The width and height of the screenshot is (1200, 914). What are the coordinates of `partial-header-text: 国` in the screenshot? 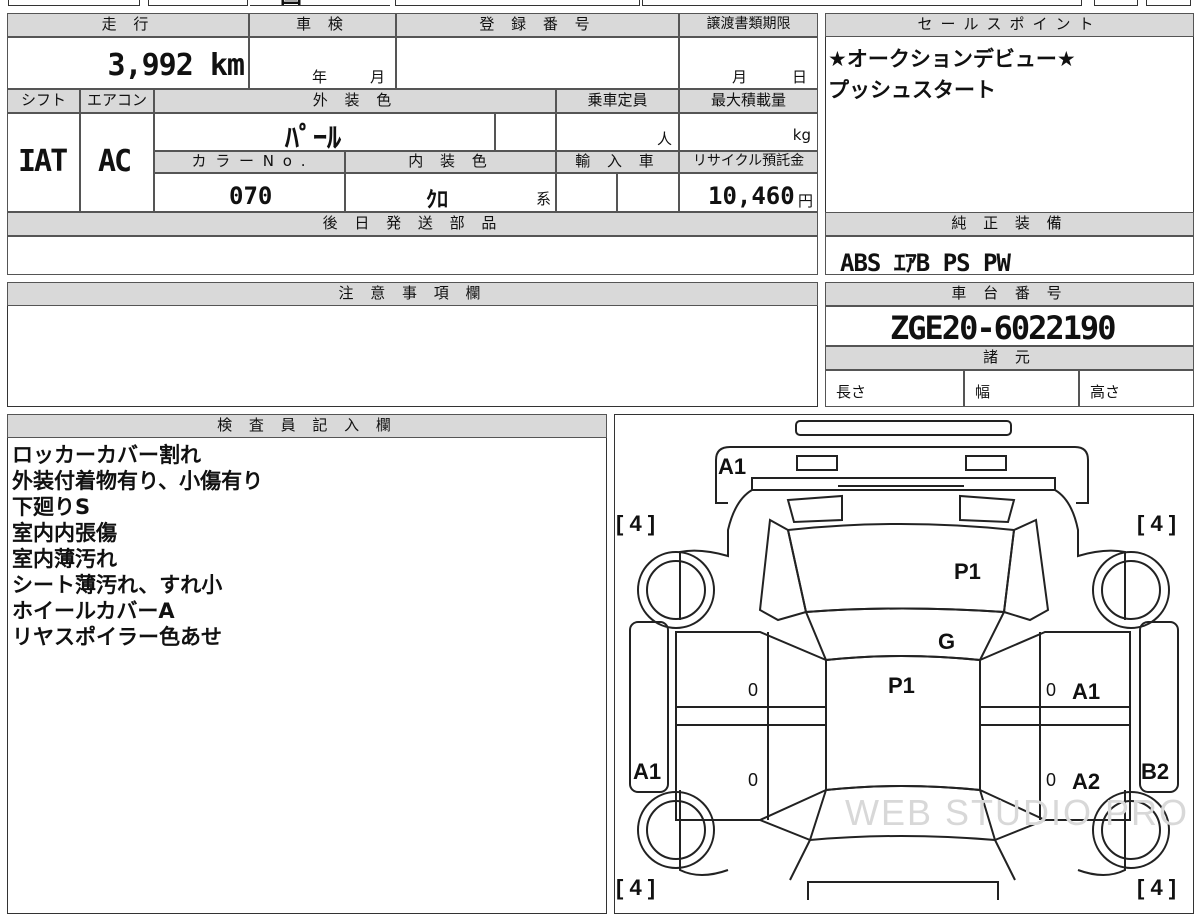 It's located at (291, 2).